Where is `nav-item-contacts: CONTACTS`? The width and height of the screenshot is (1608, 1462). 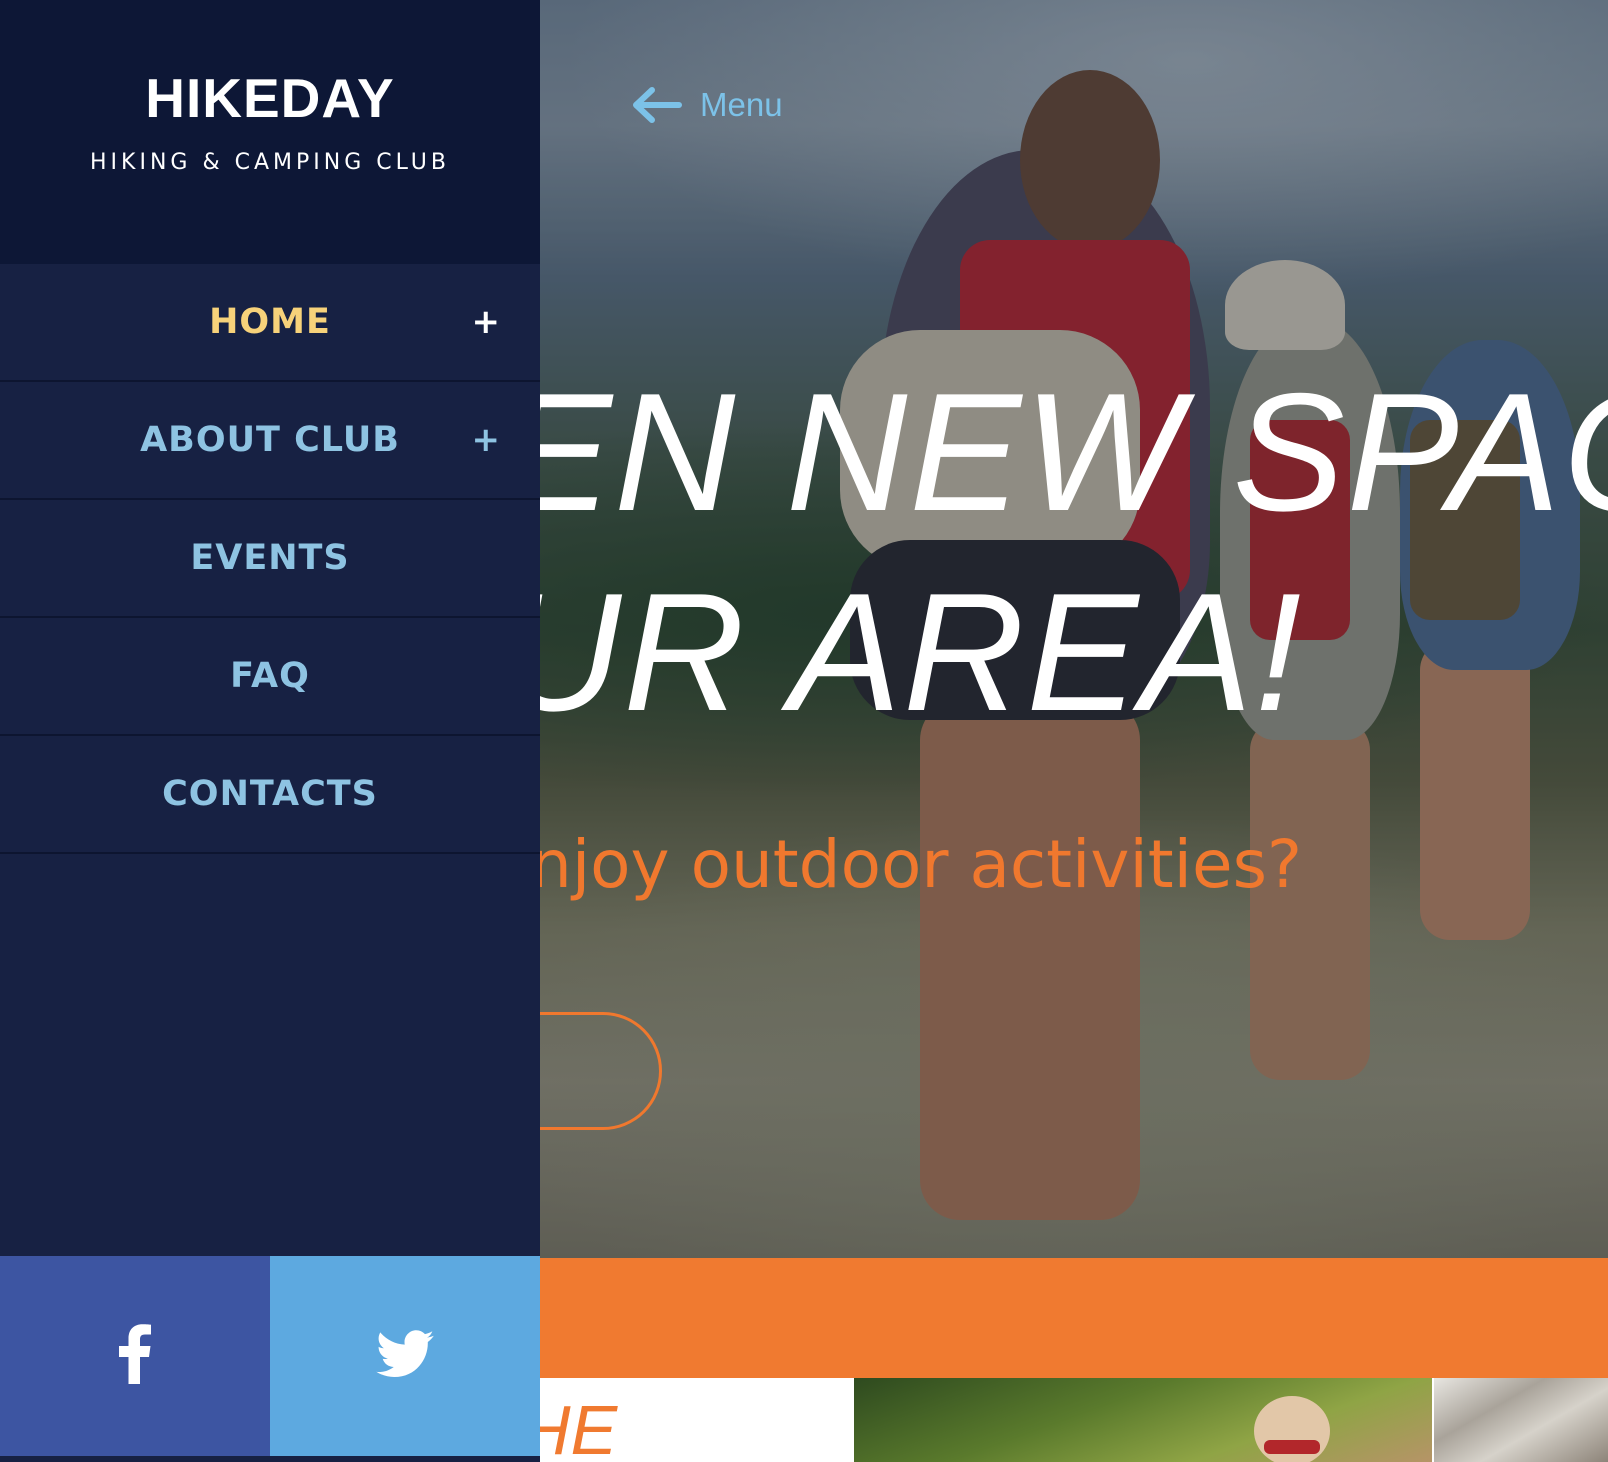
nav-item-contacts: CONTACTS is located at coordinates (270, 795).